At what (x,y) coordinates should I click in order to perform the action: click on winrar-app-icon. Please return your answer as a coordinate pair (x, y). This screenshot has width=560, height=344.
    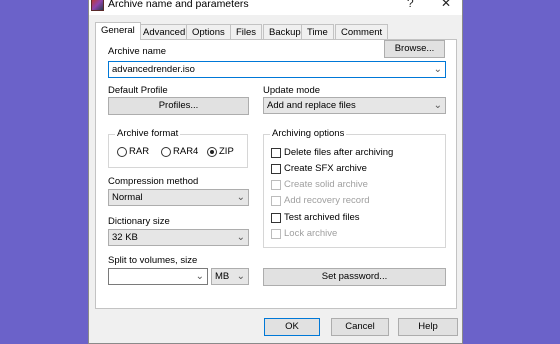
    Looking at the image, I should click on (97, 5).